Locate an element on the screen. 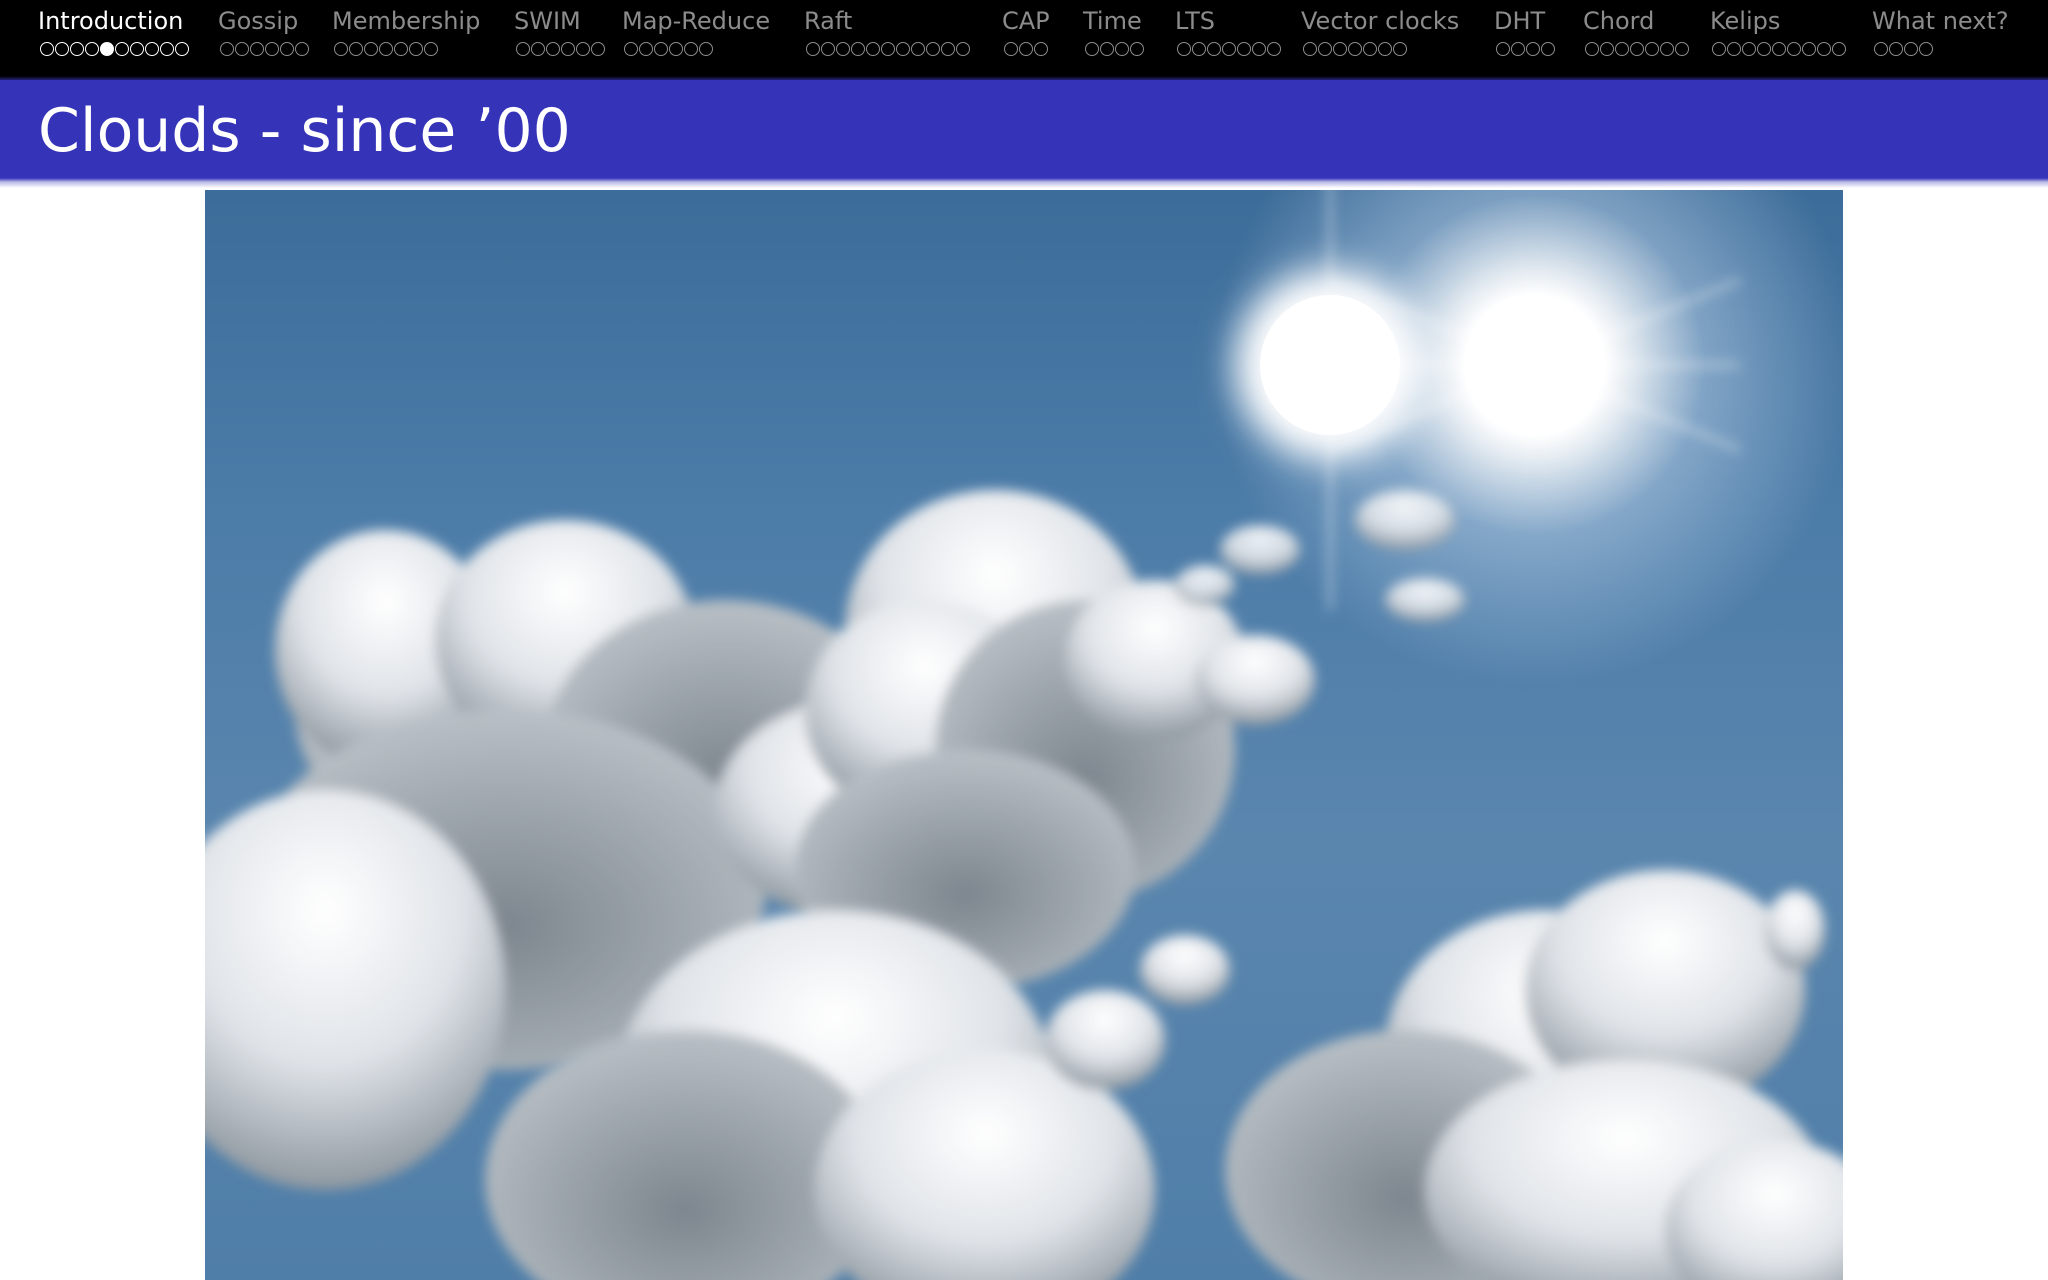  nav-section-label: Vector clocks is located at coordinates (1380, 21).